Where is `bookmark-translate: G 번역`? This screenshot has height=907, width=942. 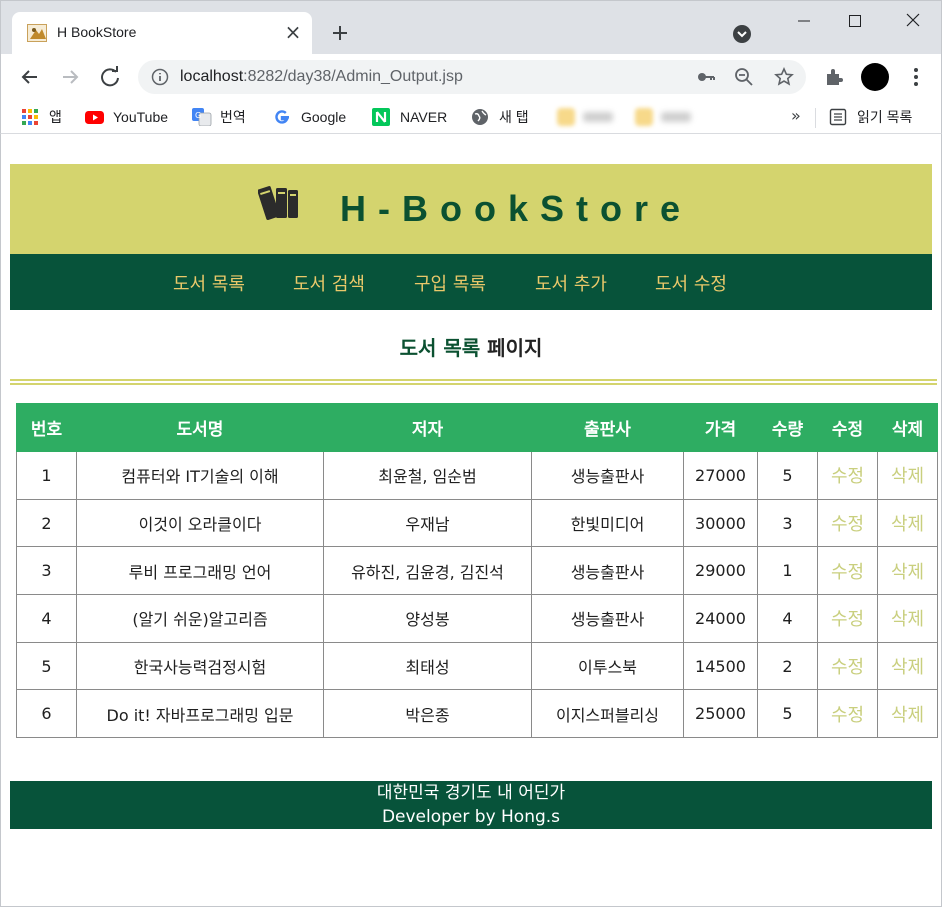
bookmark-translate: G 번역 is located at coordinates (219, 117).